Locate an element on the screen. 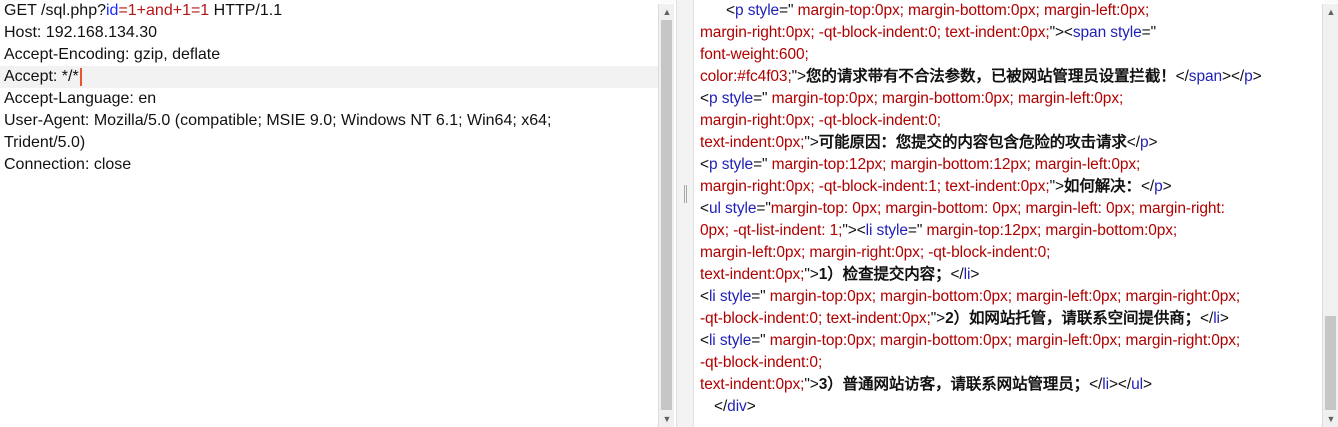 Image resolution: width=1338 pixels, height=427 pixels. response-line: text-indent:0px;">1）检查提交内容；</li> is located at coordinates (1009, 275).